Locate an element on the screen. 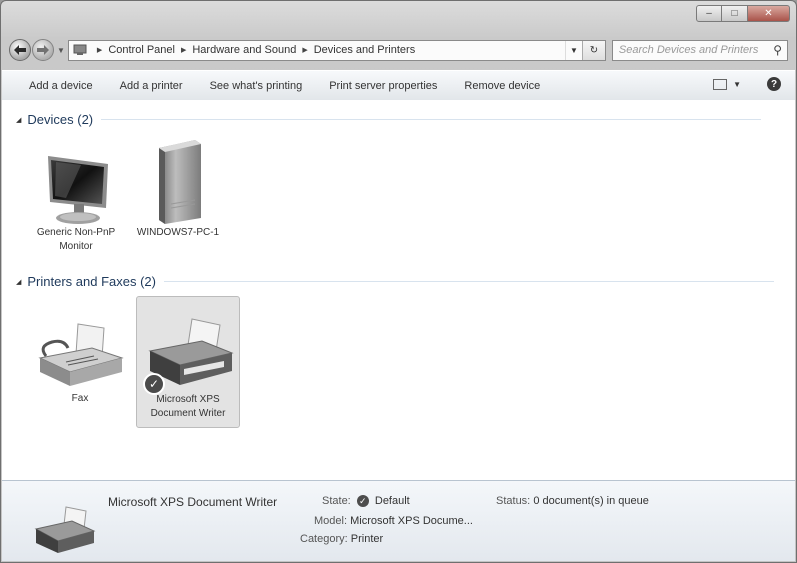  forward-button is located at coordinates (43, 50).